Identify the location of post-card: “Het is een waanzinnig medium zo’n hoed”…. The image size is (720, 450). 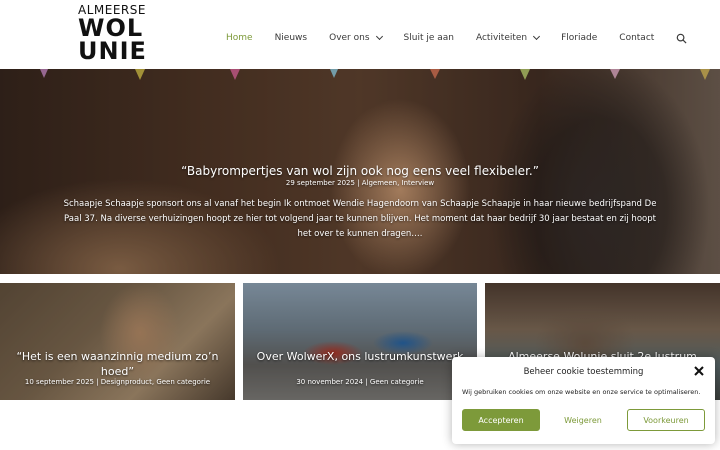
(117, 341).